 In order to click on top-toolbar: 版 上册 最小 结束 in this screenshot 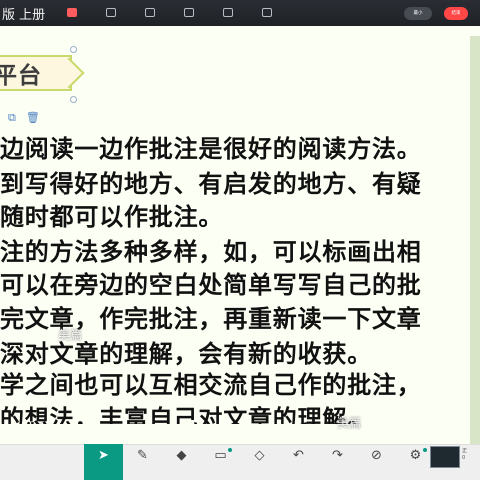, I will do `click(240, 13)`.